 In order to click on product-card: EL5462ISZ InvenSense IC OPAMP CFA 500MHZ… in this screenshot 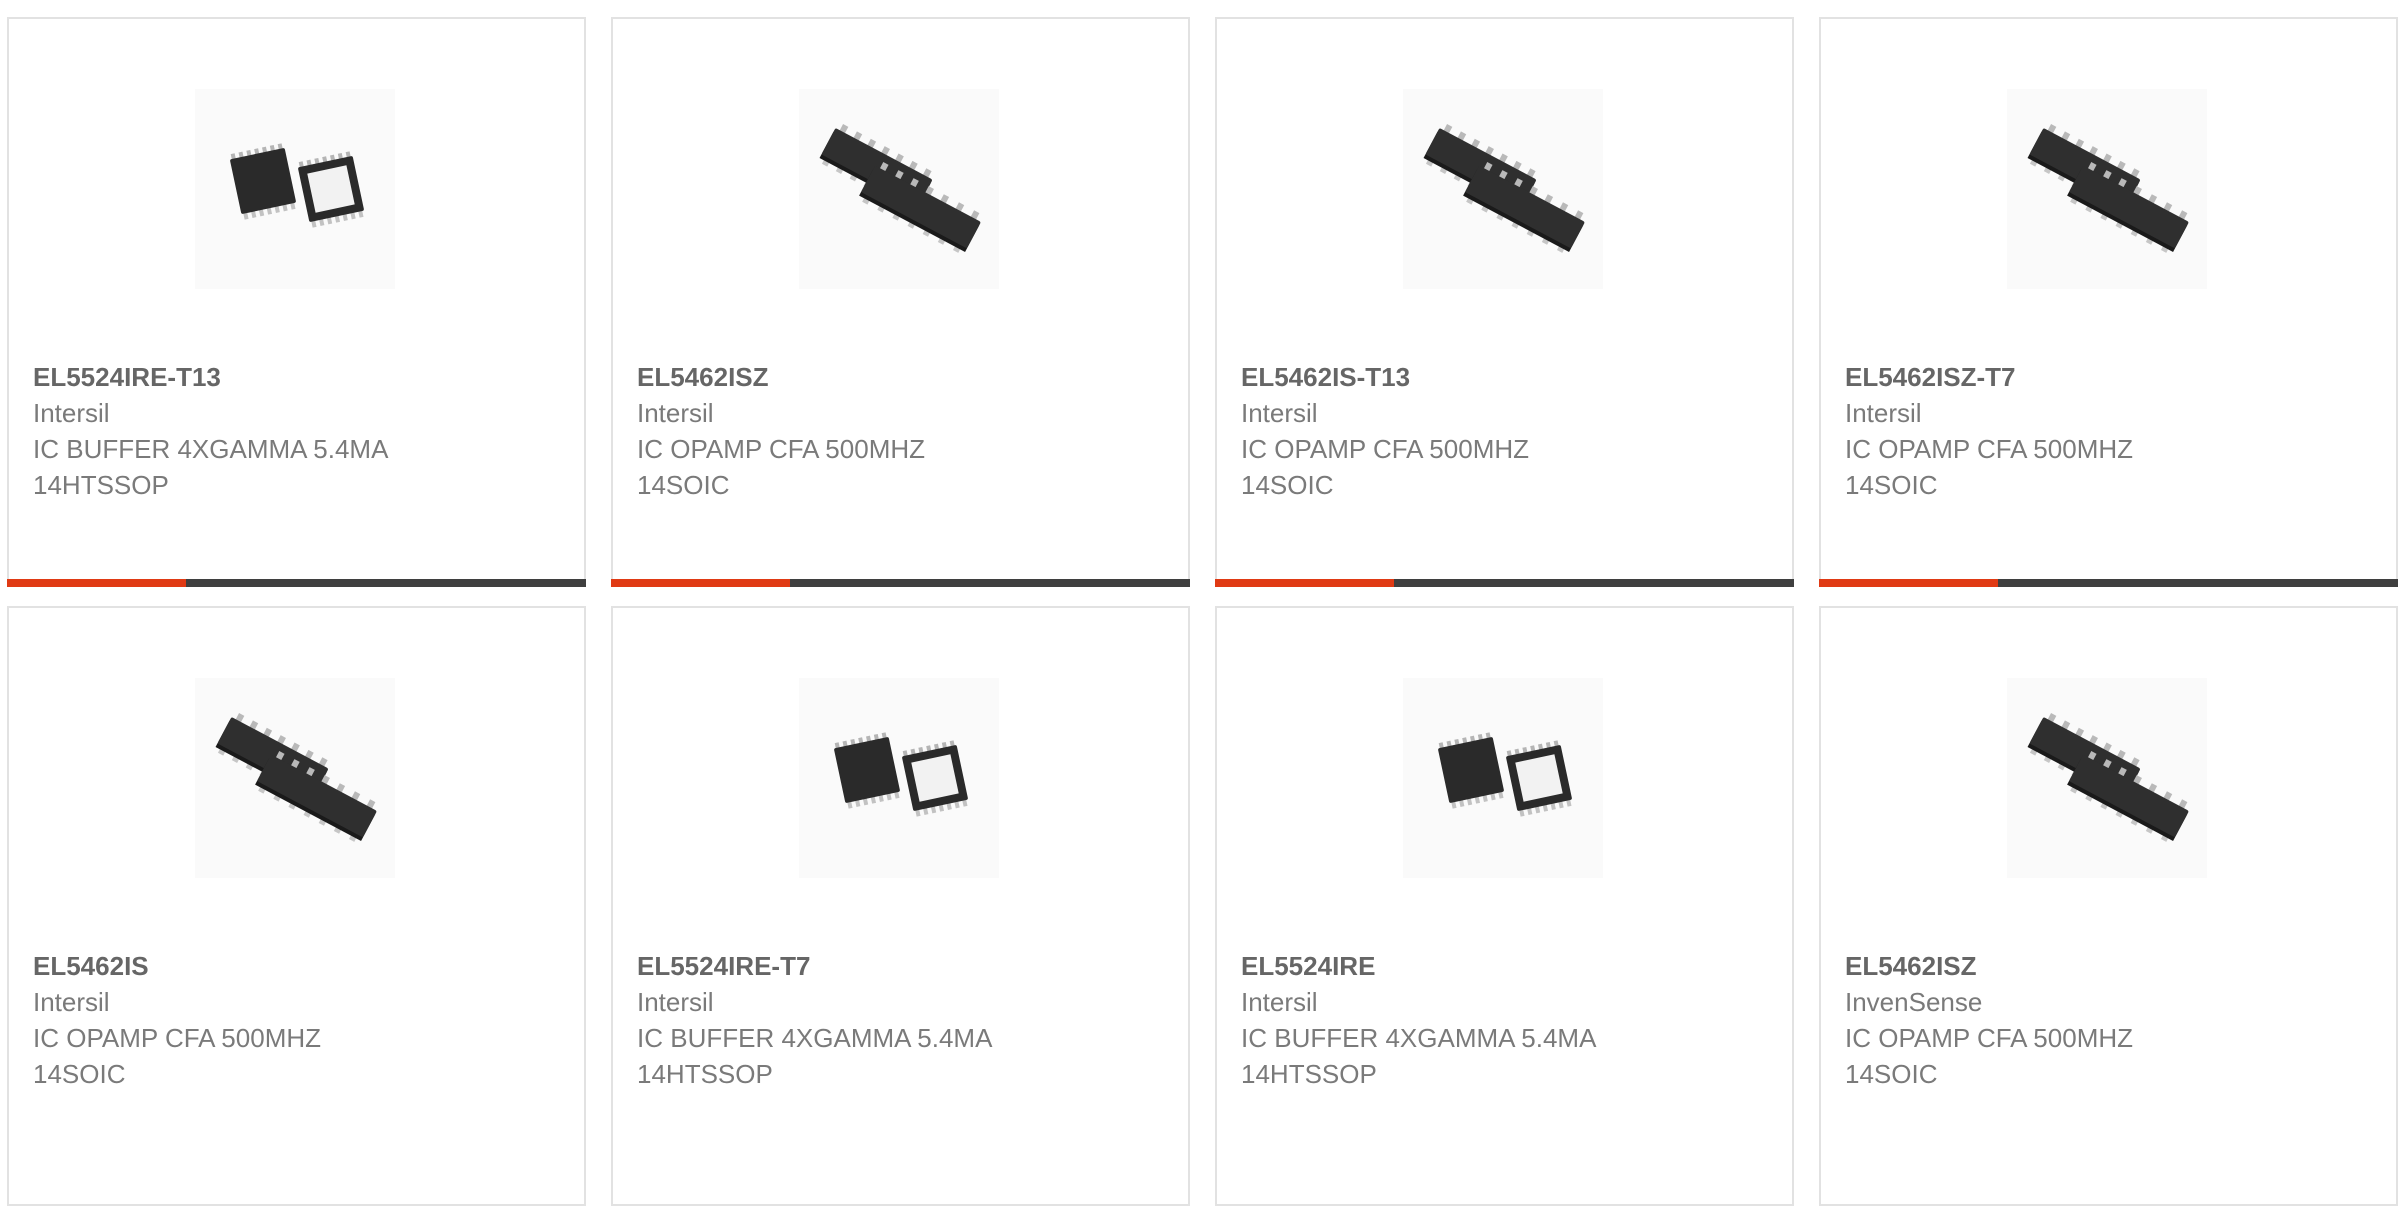, I will do `click(2108, 906)`.